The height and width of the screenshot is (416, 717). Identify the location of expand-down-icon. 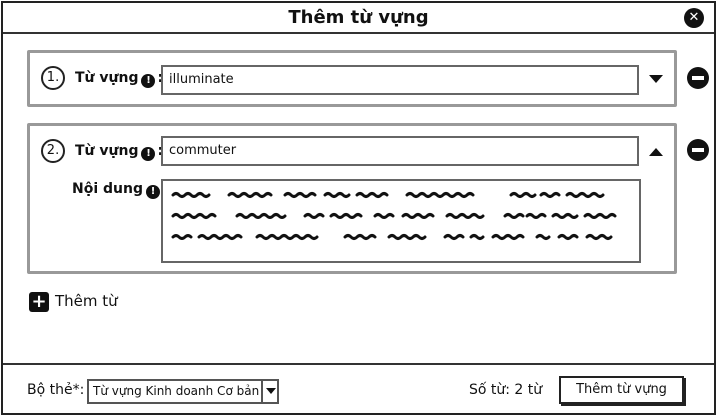
(656, 79).